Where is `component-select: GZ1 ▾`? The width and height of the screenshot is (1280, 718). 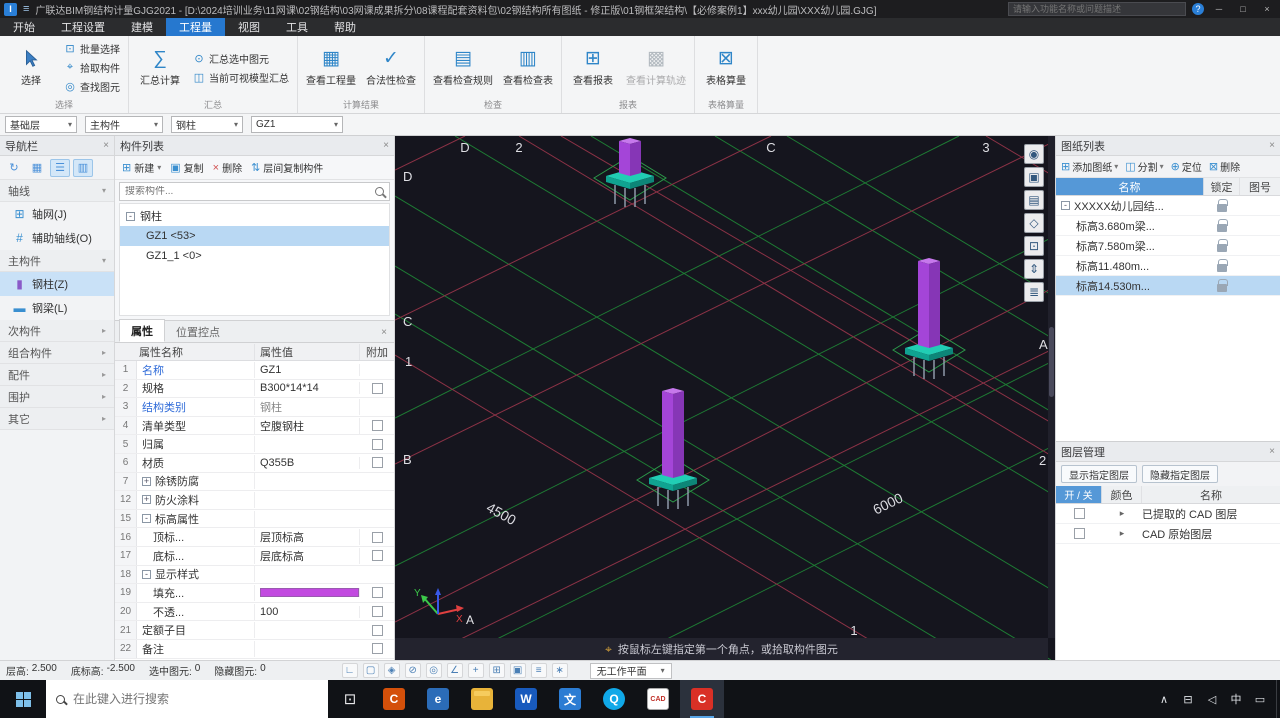 component-select: GZ1 ▾ is located at coordinates (297, 124).